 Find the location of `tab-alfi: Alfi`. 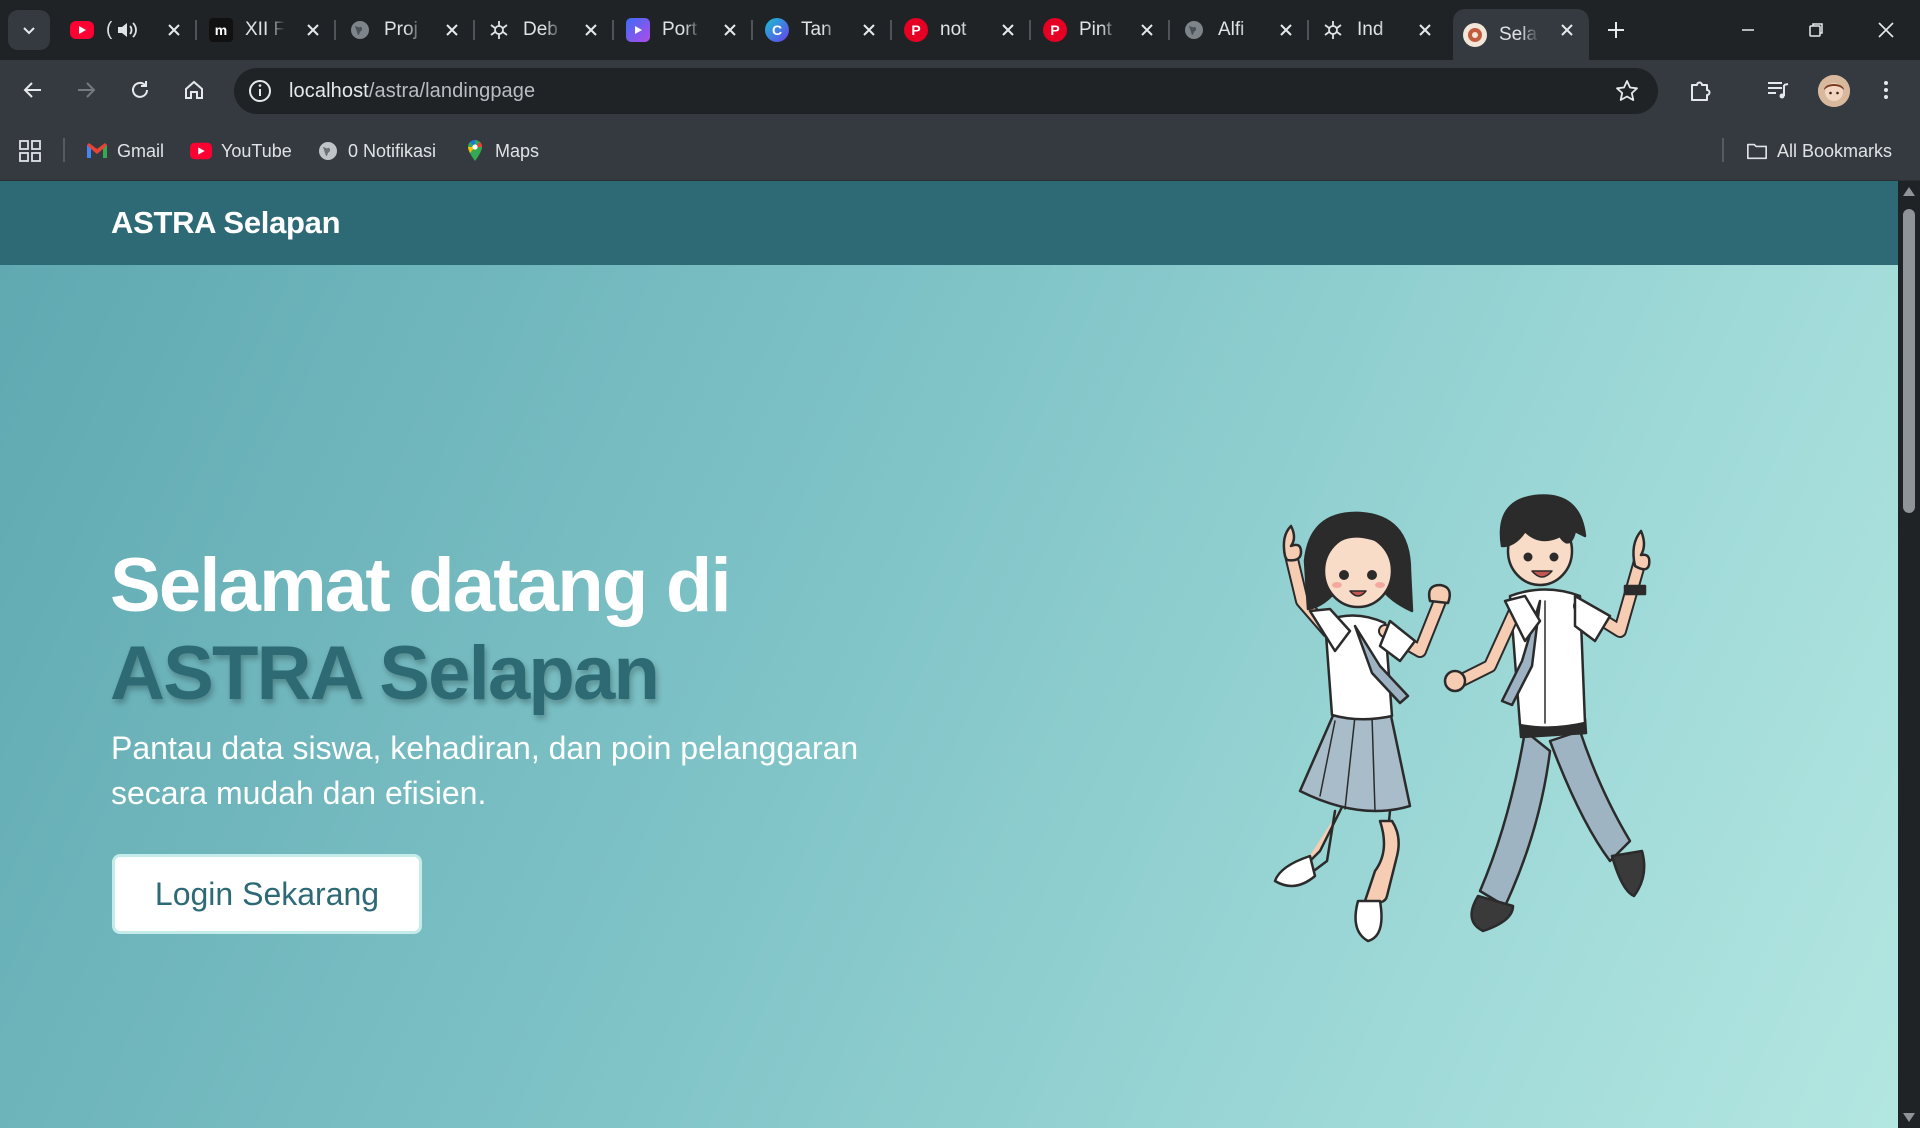

tab-alfi: Alfi is located at coordinates (1240, 30).